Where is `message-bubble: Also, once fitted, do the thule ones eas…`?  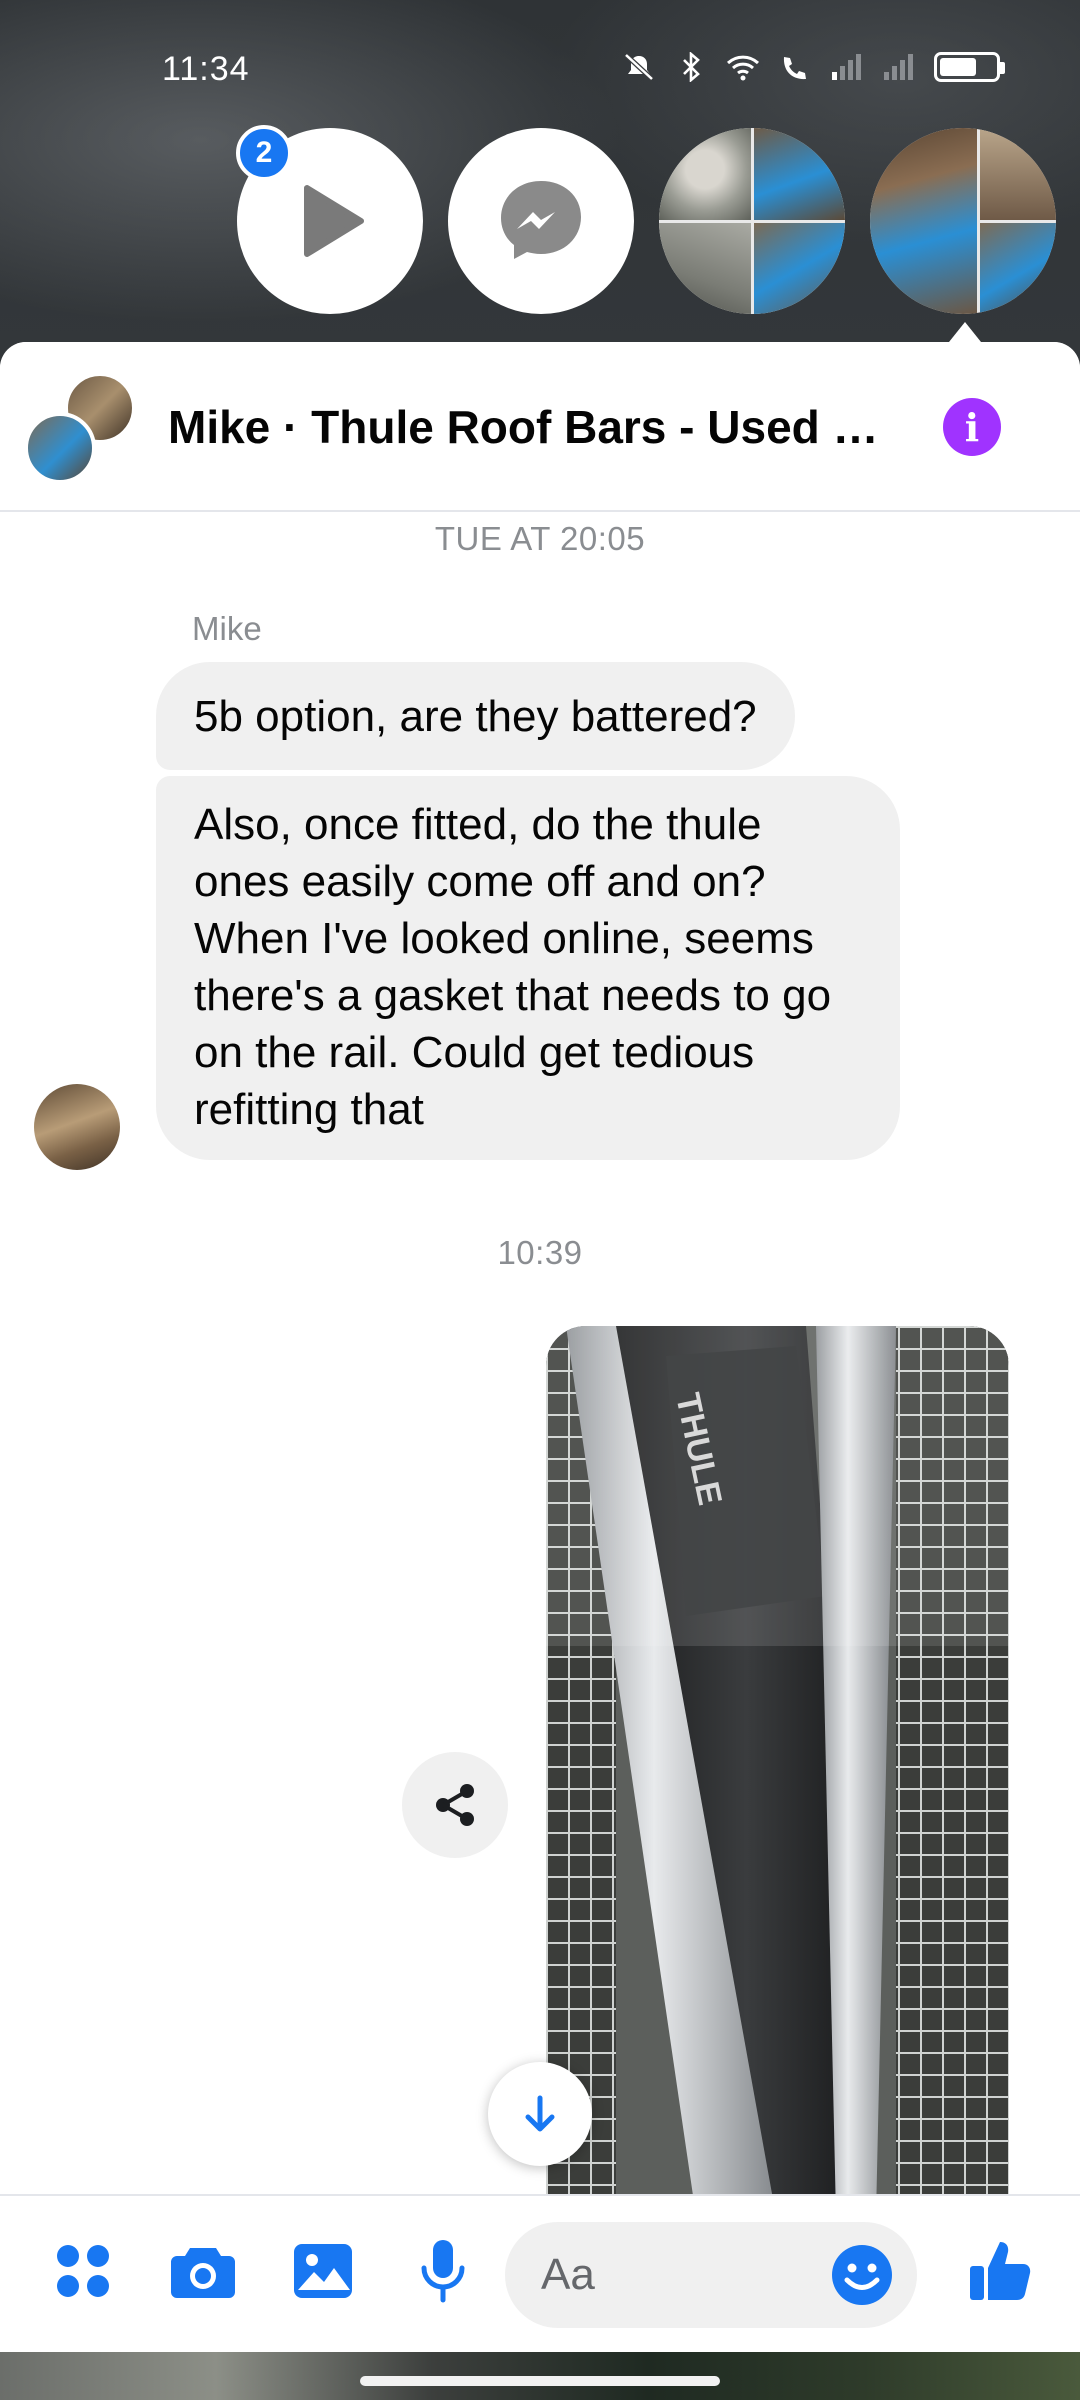
message-bubble: Also, once fitted, do the thule ones eas… is located at coordinates (528, 968).